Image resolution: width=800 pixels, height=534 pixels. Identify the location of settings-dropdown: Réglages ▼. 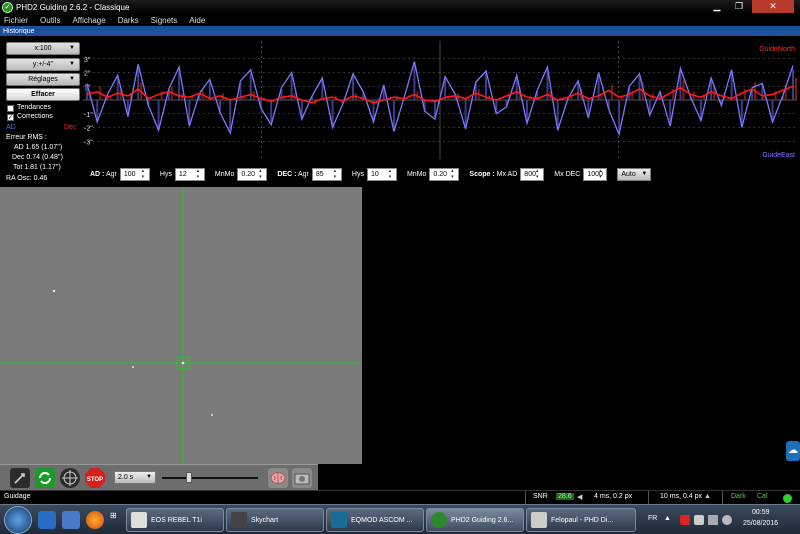
(43, 79).